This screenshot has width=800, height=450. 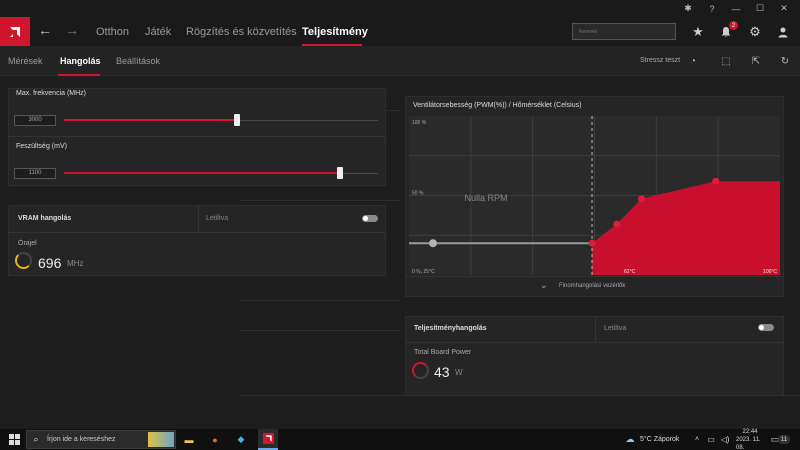 I want to click on save-icon: ⬚, so click(x=726, y=61).